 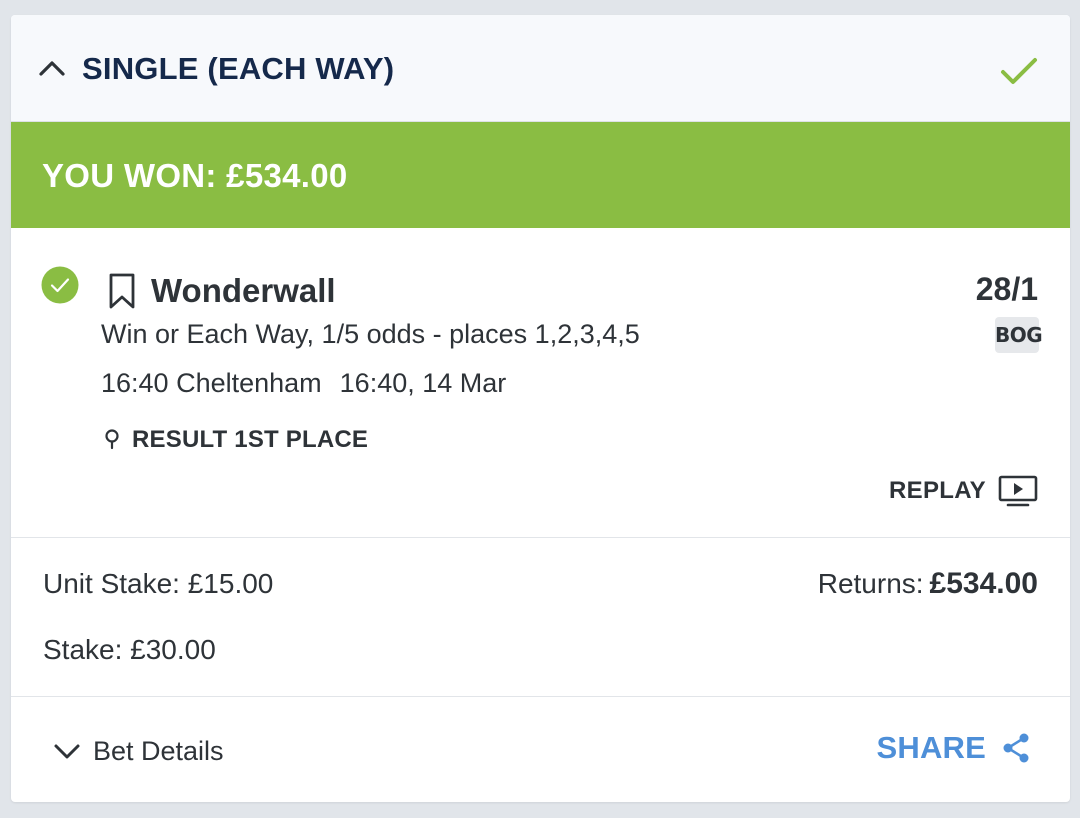 I want to click on bet-type-title: SINGLE (EACH WAY), so click(x=238, y=68).